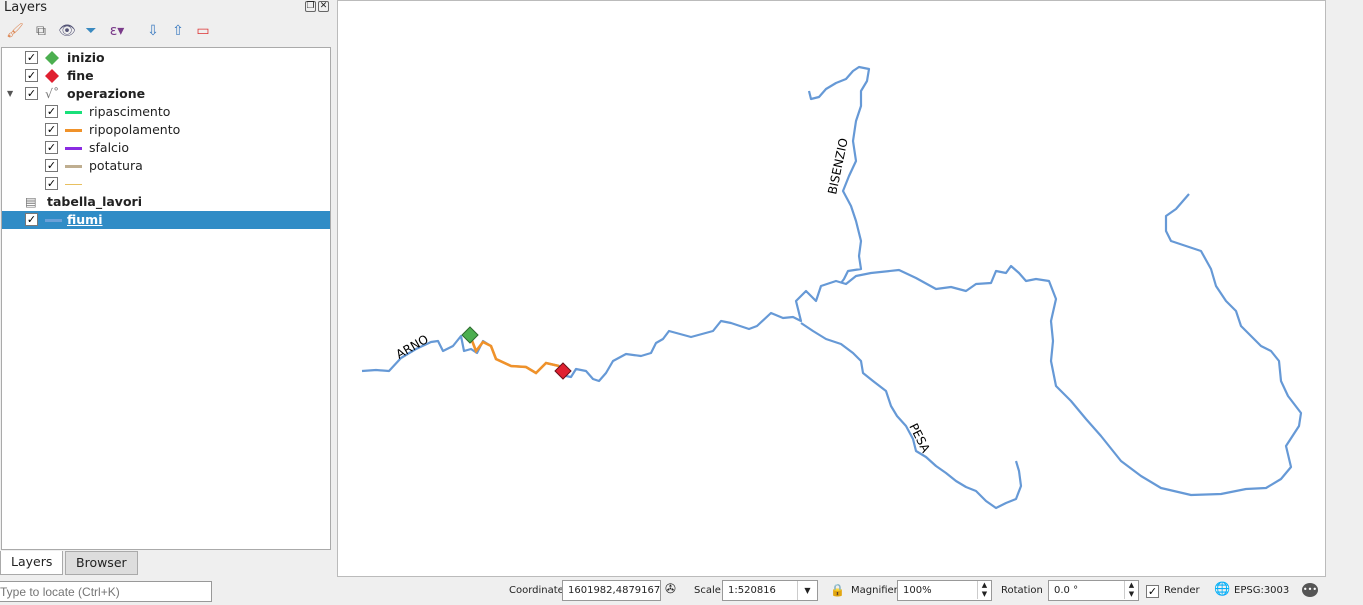 The height and width of the screenshot is (605, 1363). Describe the element at coordinates (94, 201) in the screenshot. I see `layer-name: tabella_lavori` at that location.